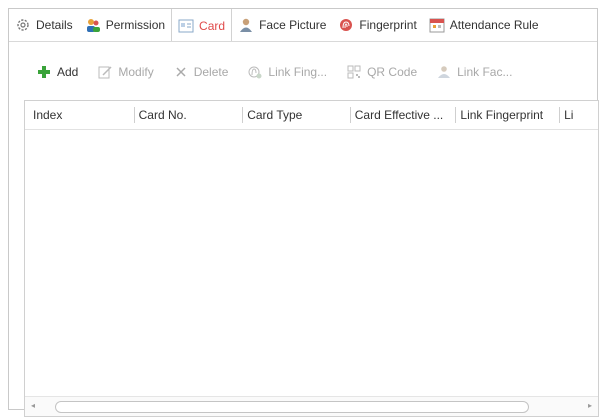 The image size is (602, 417). I want to click on person-link-icon, so click(444, 72).